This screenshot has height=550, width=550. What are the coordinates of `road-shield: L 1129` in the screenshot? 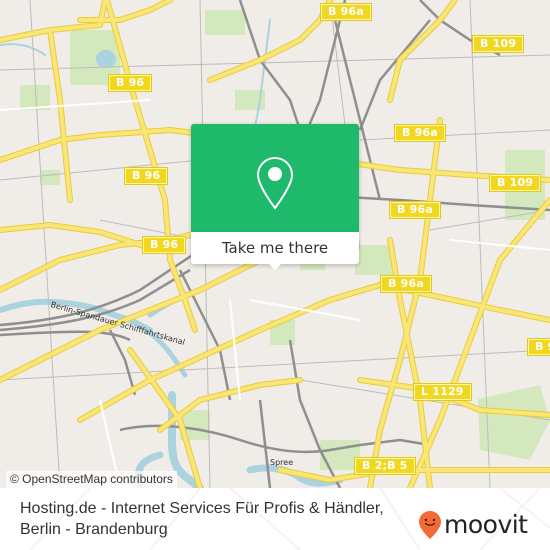 It's located at (442, 392).